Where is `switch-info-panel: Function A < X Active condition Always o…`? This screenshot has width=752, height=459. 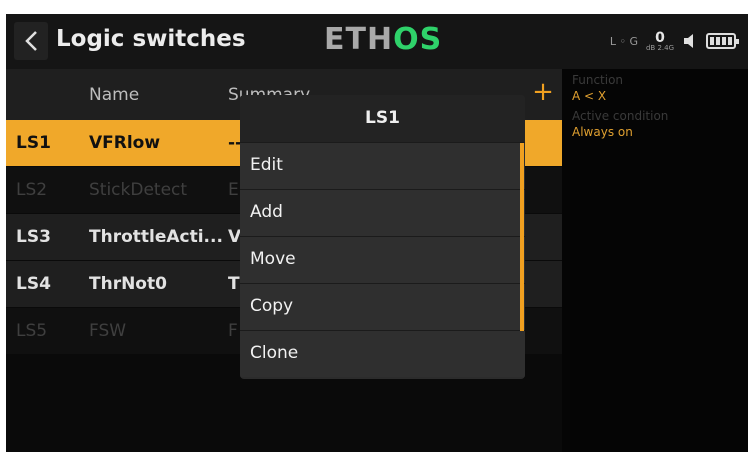 switch-info-panel: Function A < X Active condition Always o… is located at coordinates (620, 106).